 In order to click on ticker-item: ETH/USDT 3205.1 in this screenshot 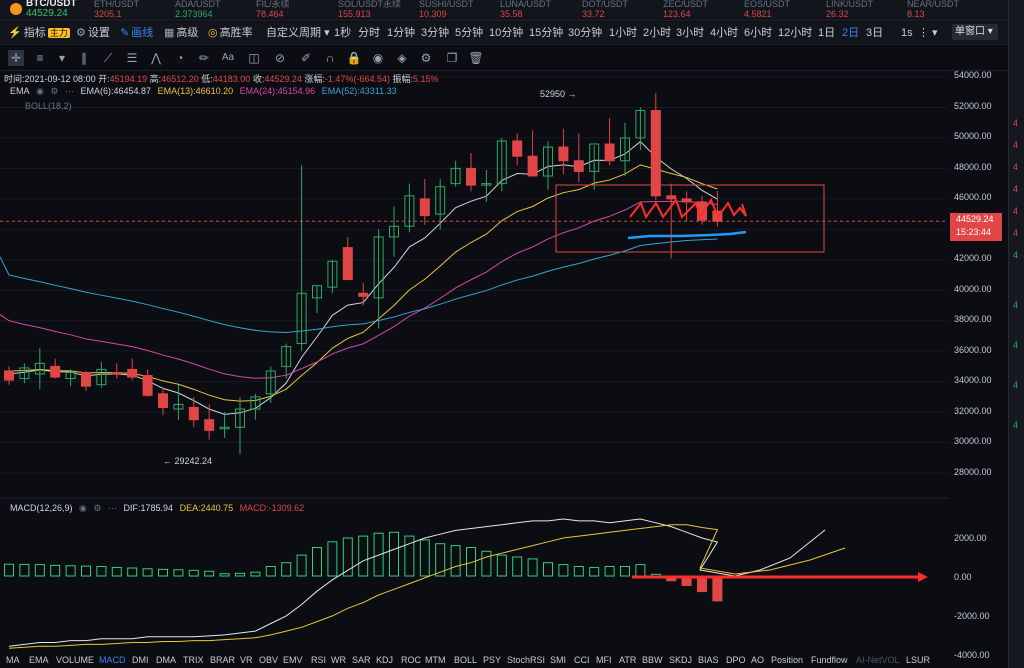, I will do `click(116, 10)`.